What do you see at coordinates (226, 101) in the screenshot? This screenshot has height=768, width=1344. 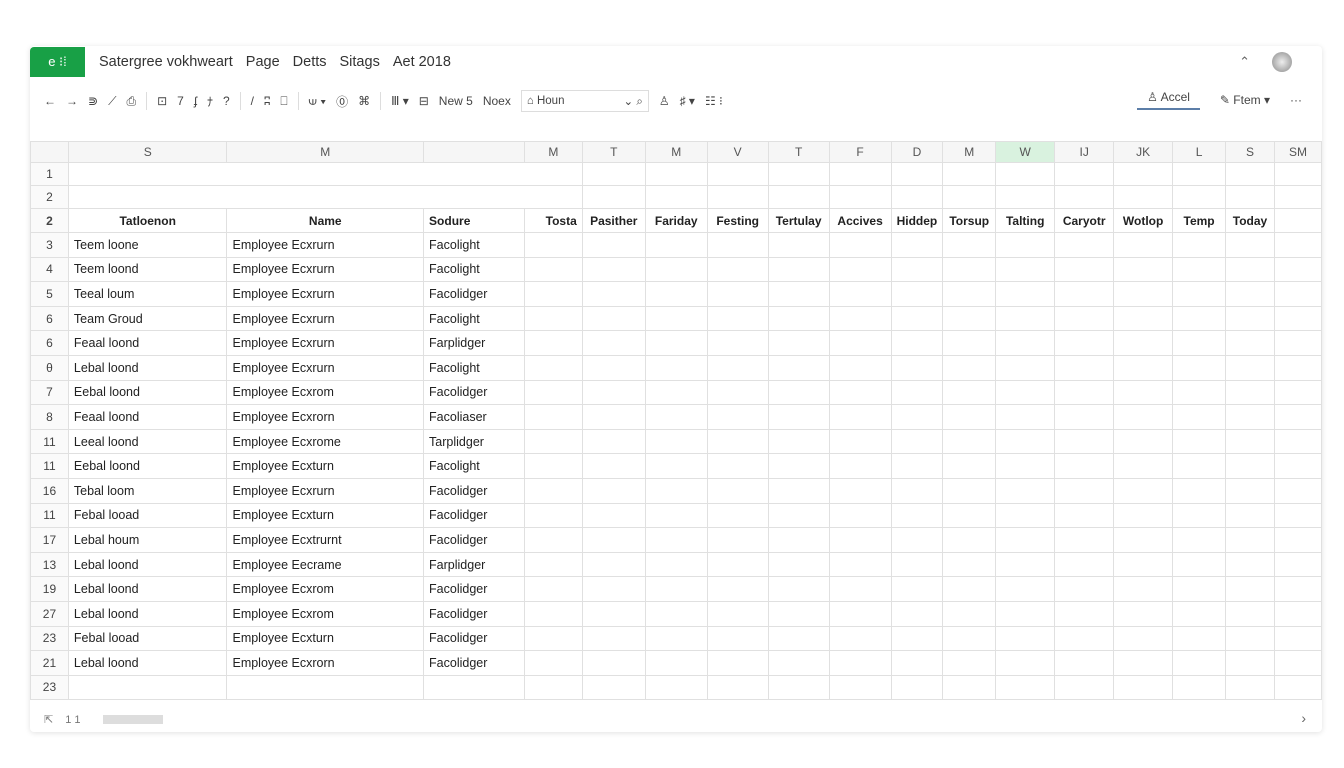 I see `toolbar-icon: ?` at bounding box center [226, 101].